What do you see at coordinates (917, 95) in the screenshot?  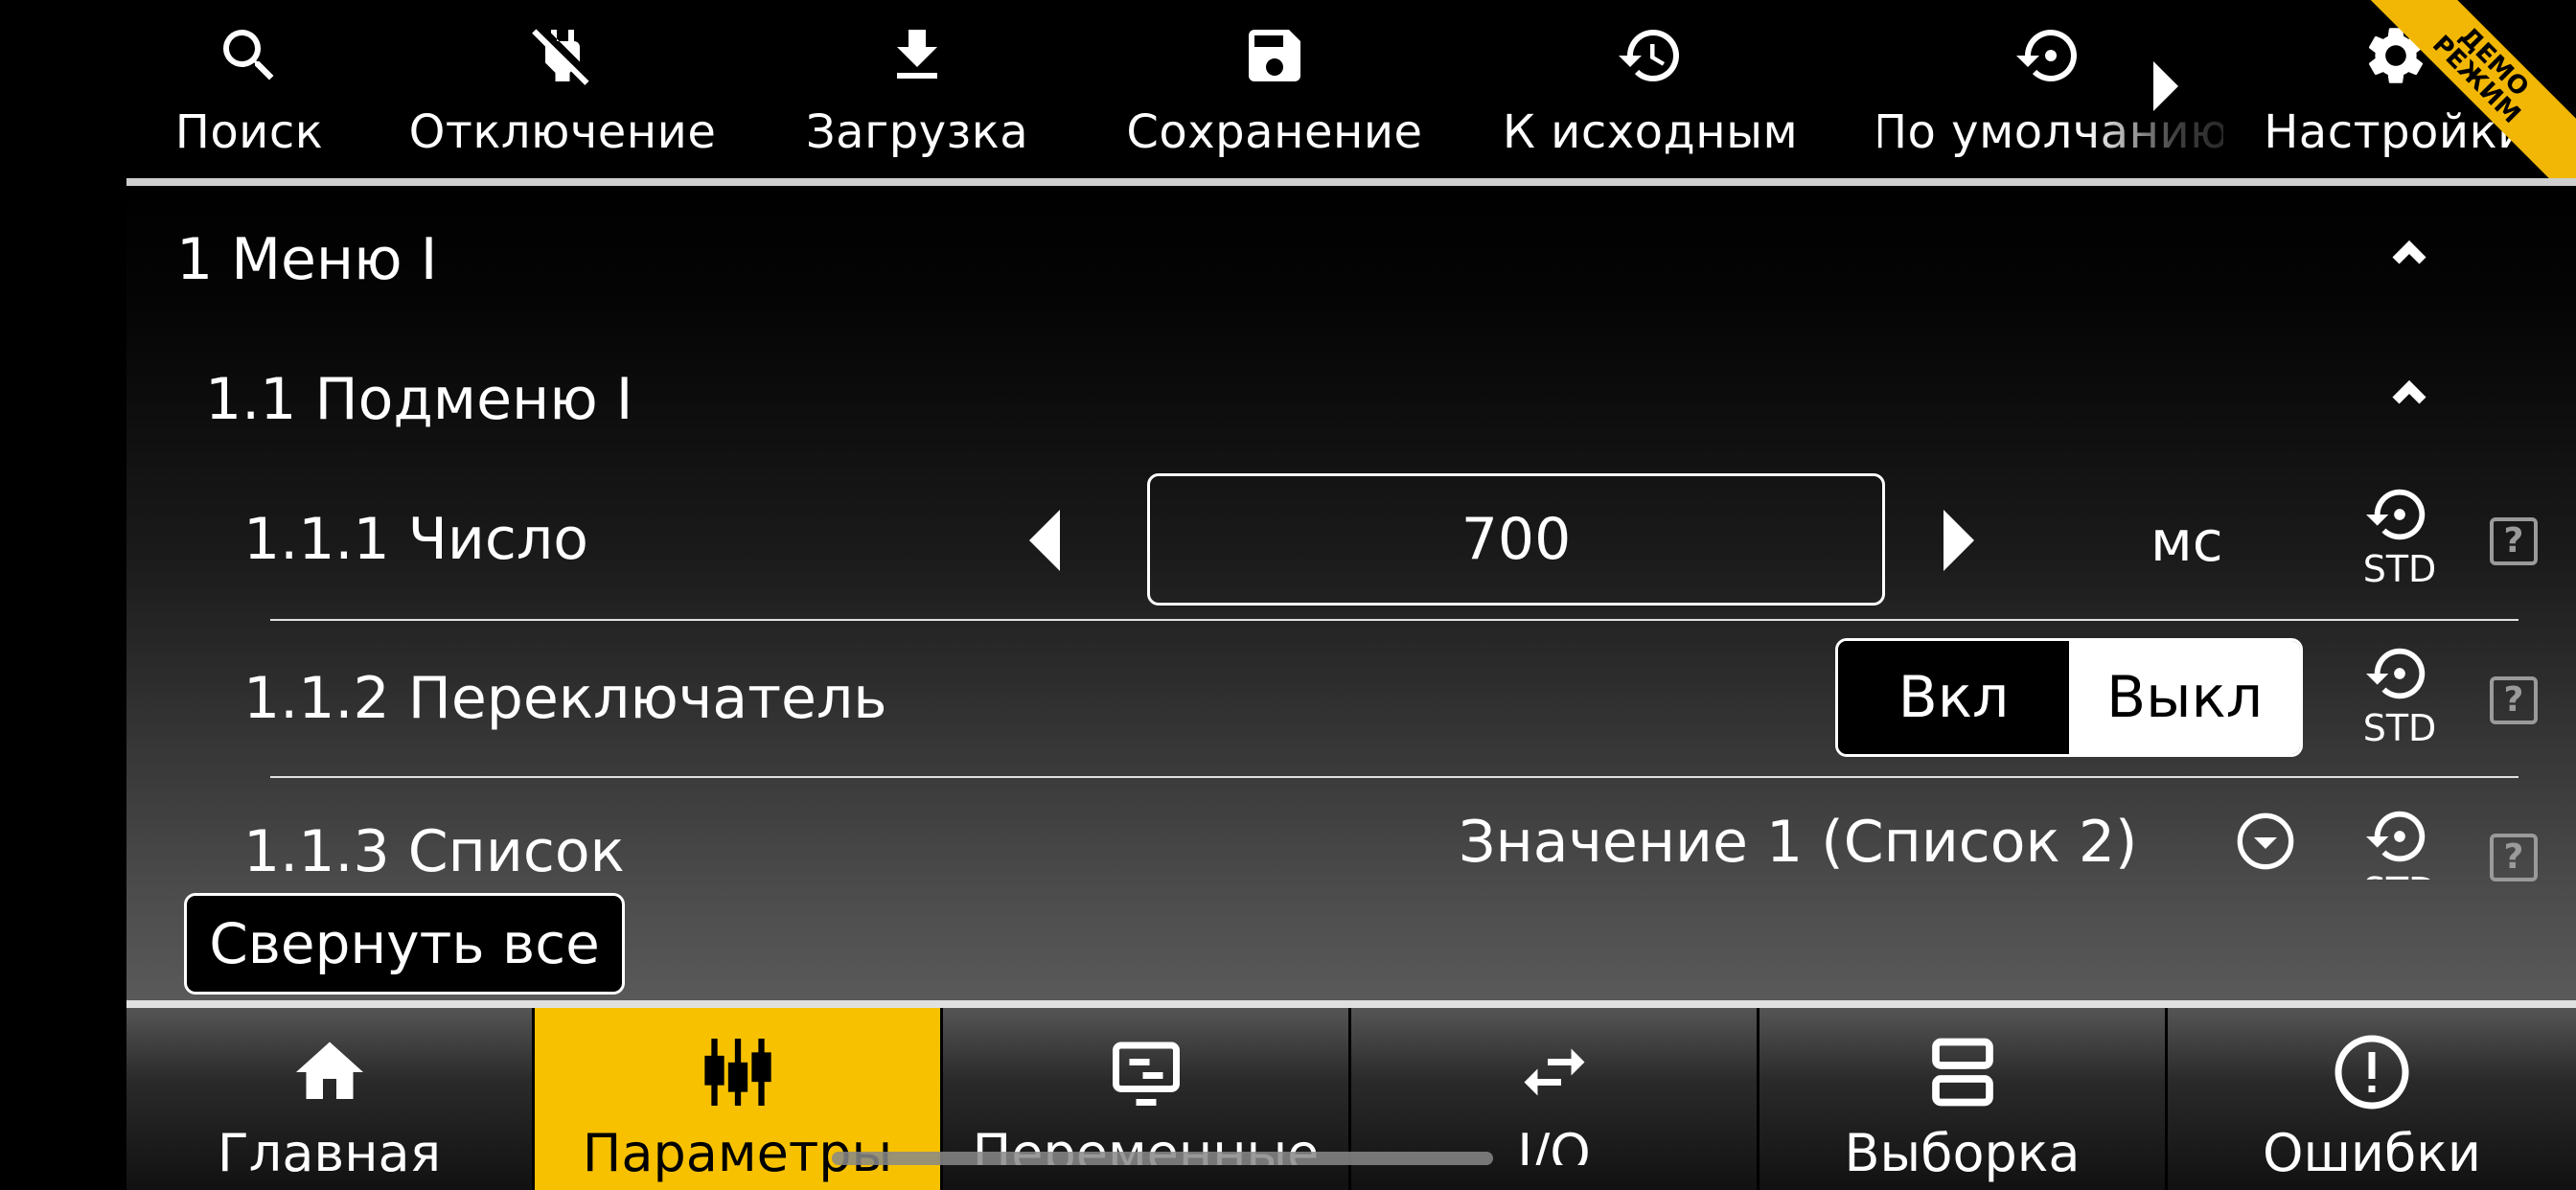 I see `download-button: Загрузка` at bounding box center [917, 95].